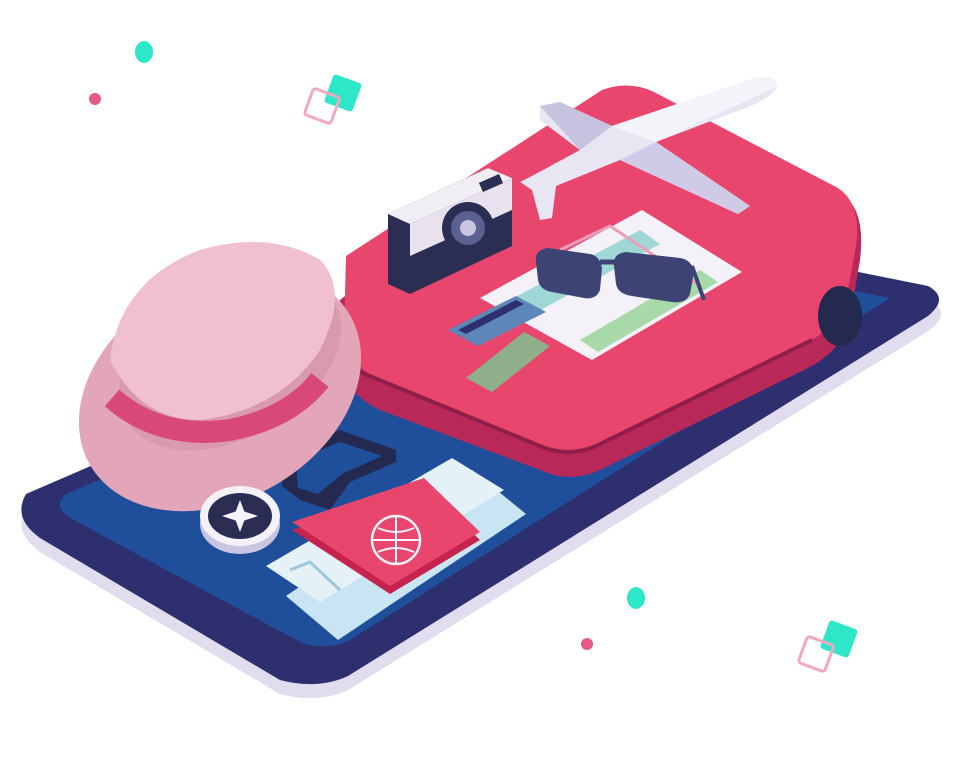 The width and height of the screenshot is (960, 776). I want to click on compass-icon, so click(240, 520).